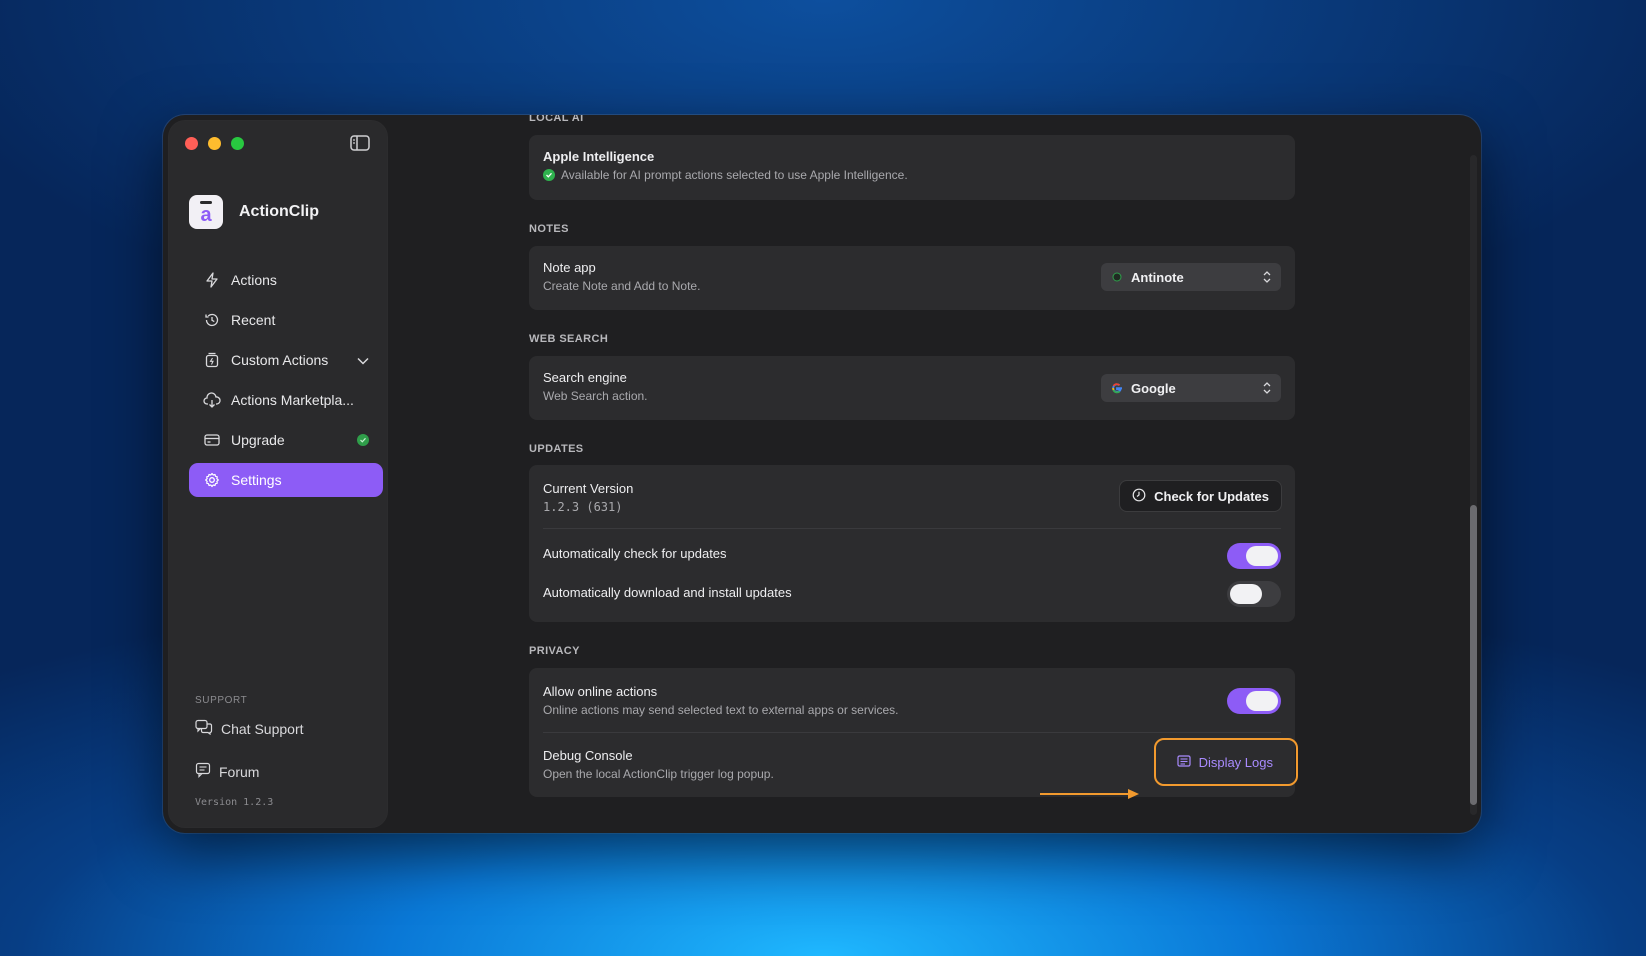  What do you see at coordinates (1254, 556) in the screenshot?
I see `auto-check-toggle` at bounding box center [1254, 556].